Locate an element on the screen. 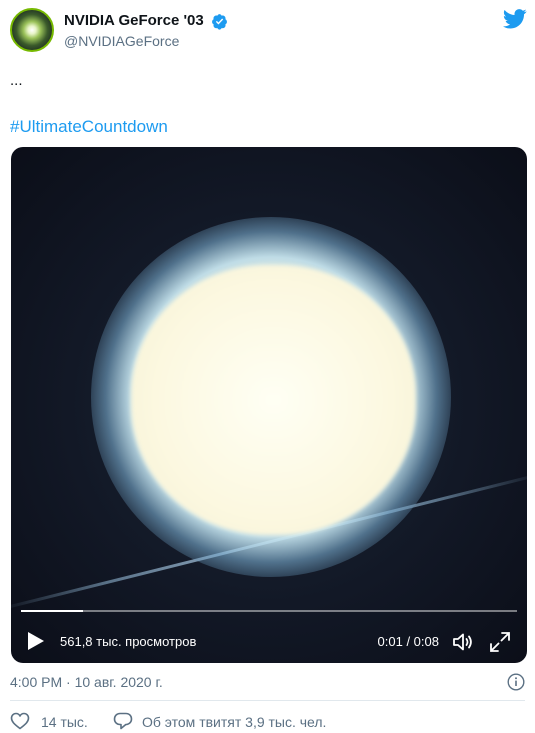 This screenshot has height=733, width=535. video-controls: 561,8 тыс. просмотров 0:01 / 0:08 is located at coordinates (269, 642).